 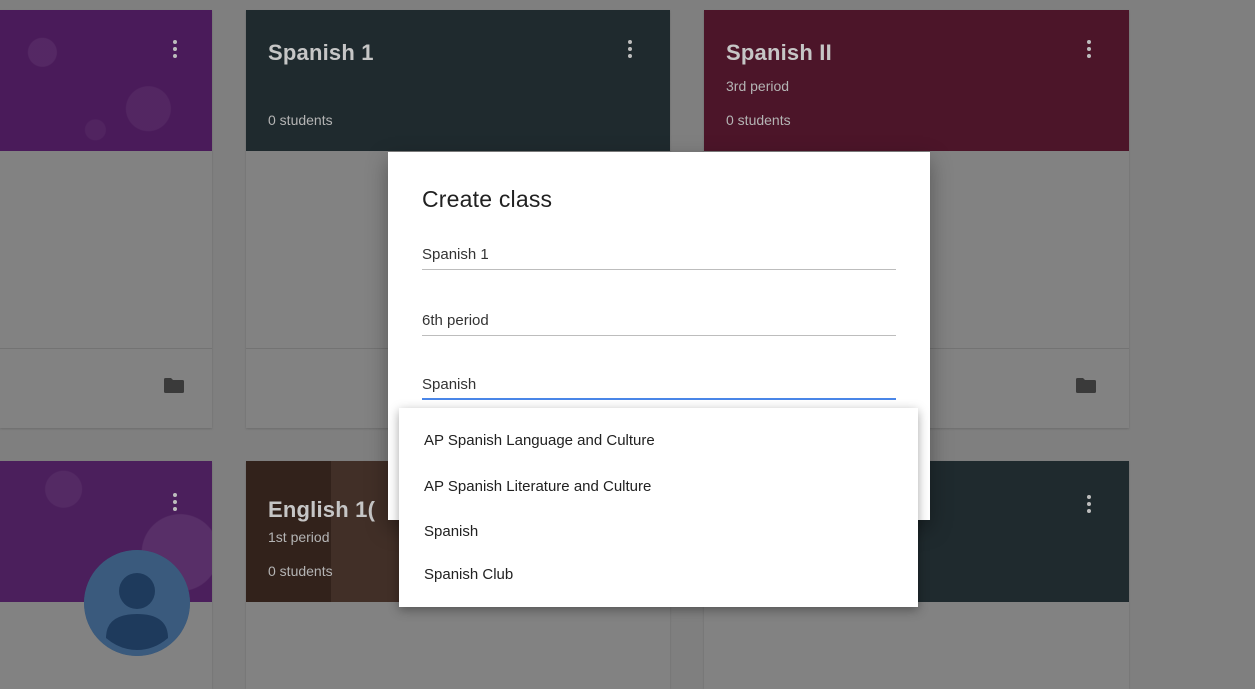 What do you see at coordinates (299, 537) in the screenshot?
I see `card-section: 1st period` at bounding box center [299, 537].